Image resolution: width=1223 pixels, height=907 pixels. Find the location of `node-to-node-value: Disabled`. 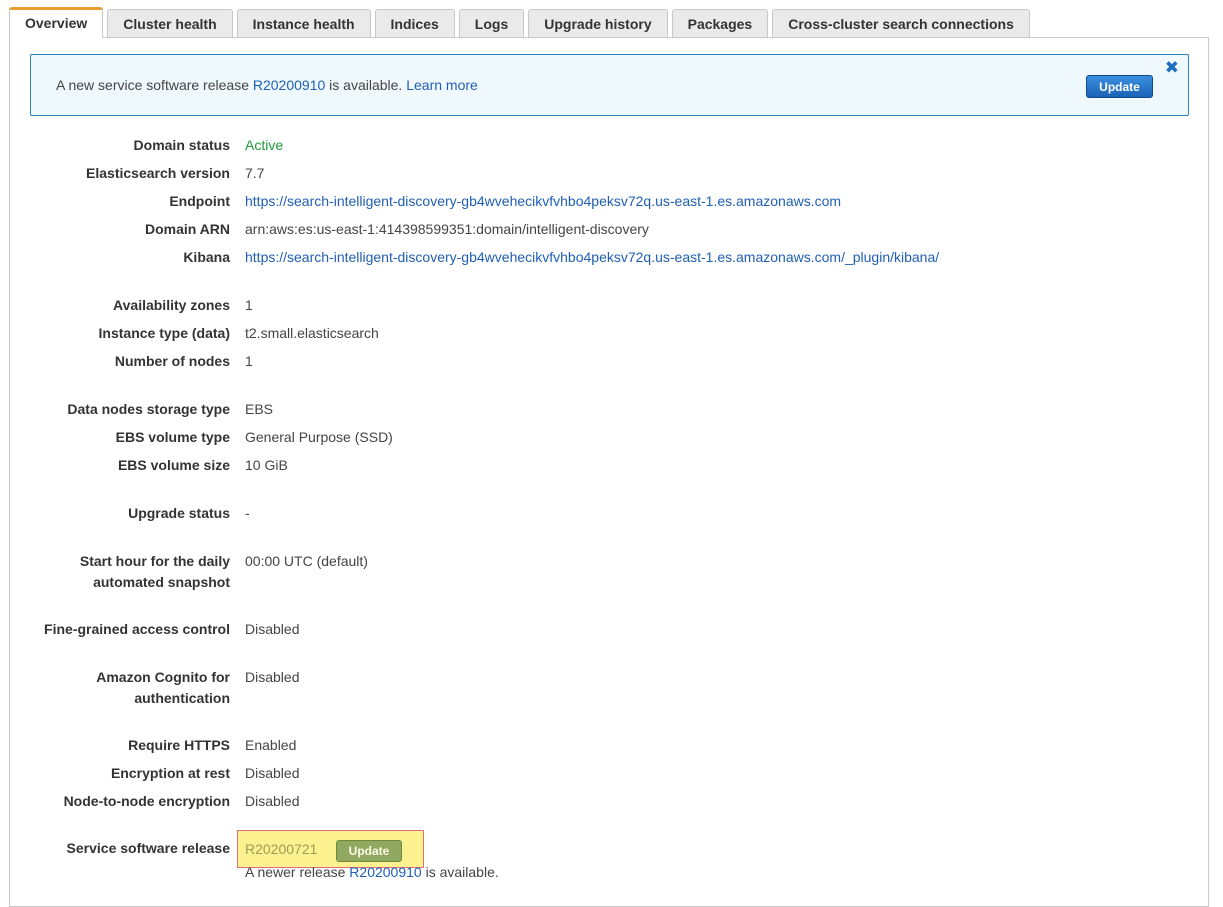

node-to-node-value: Disabled is located at coordinates (272, 801).